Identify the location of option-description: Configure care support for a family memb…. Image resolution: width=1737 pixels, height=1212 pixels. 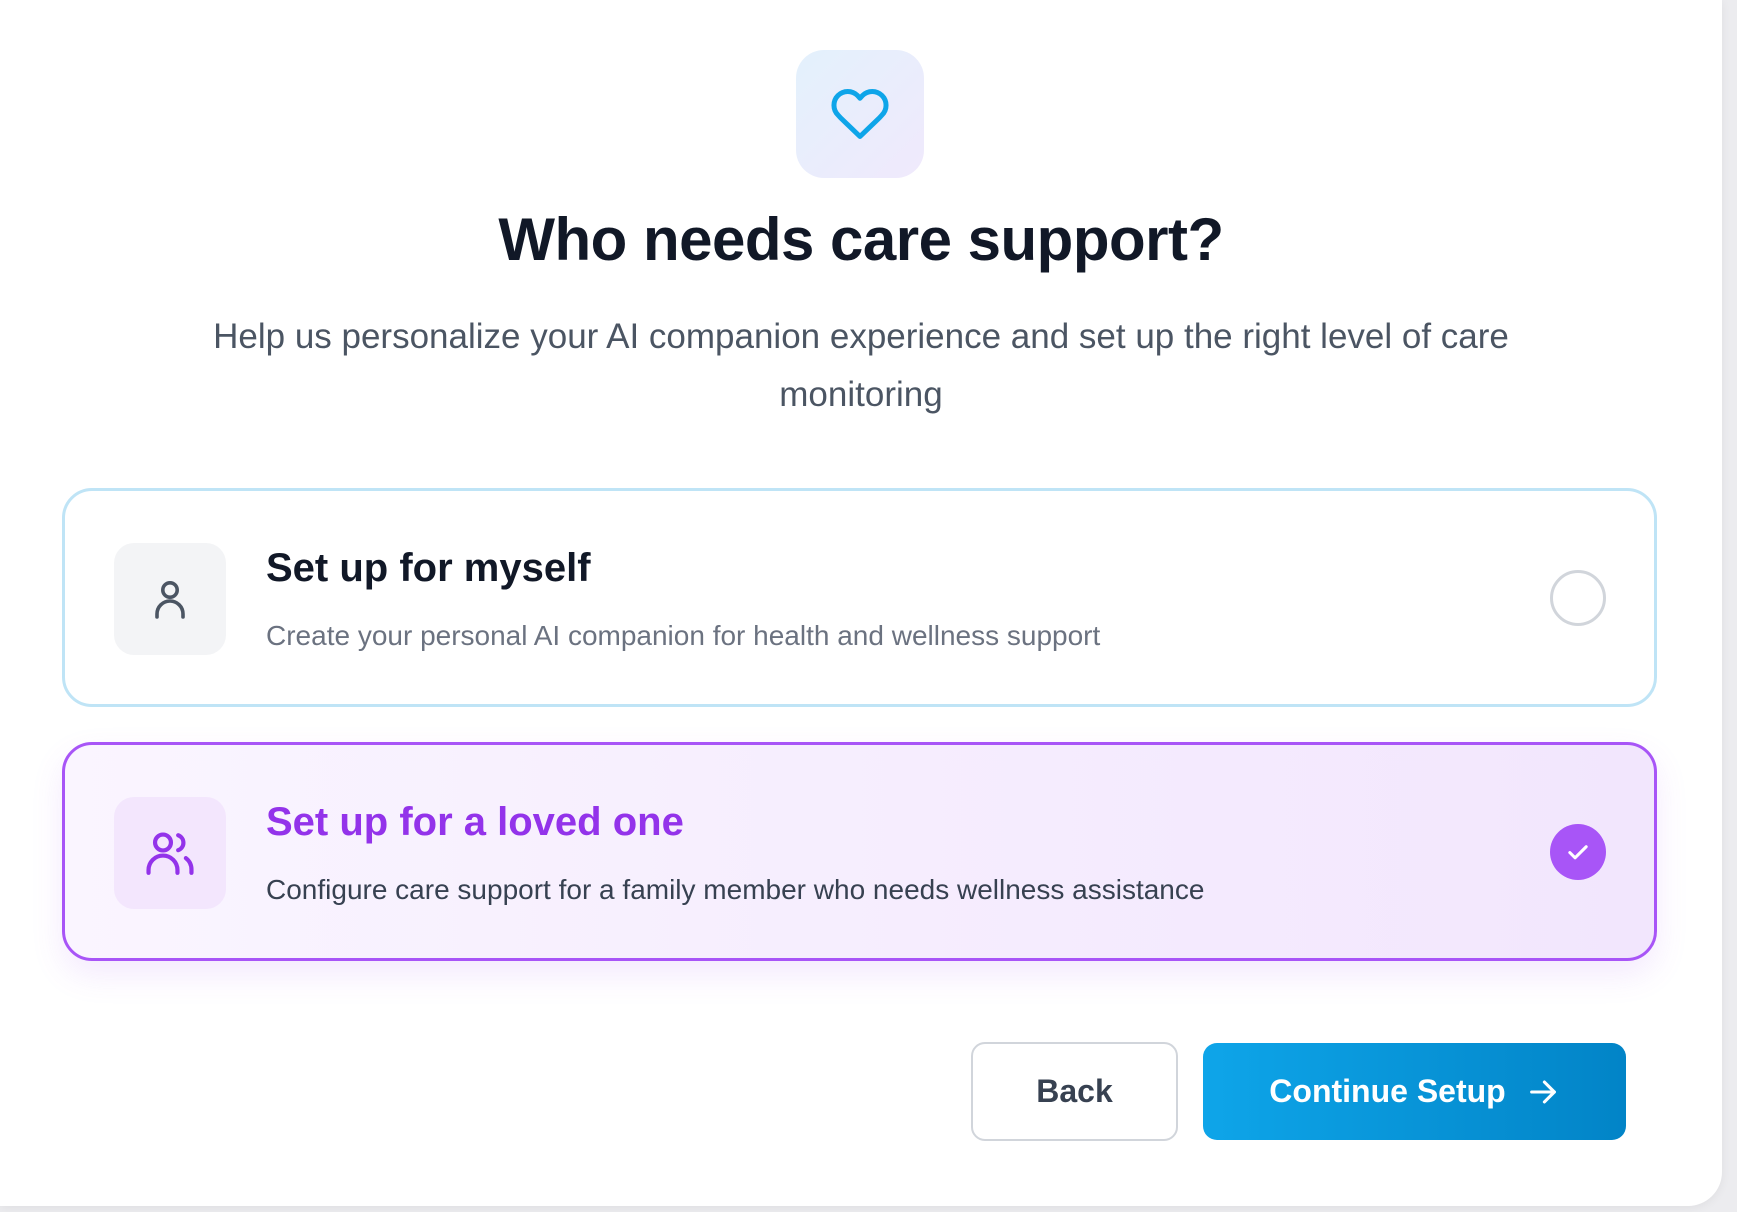
(735, 889).